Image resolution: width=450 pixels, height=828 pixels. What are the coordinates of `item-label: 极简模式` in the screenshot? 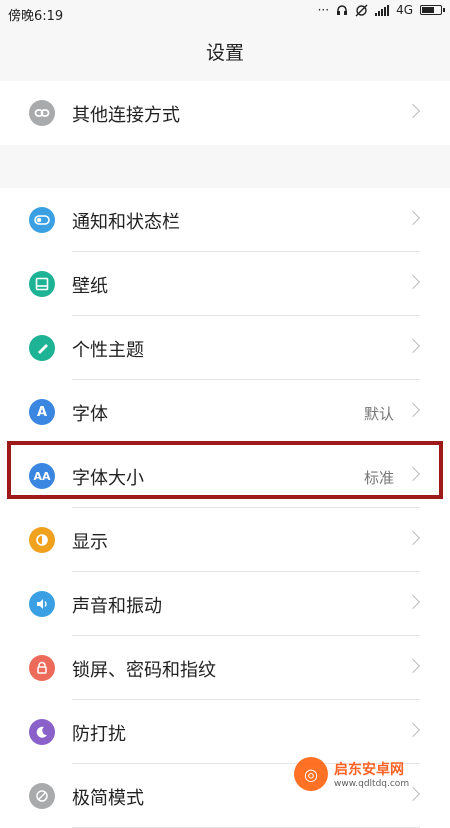 It's located at (108, 798).